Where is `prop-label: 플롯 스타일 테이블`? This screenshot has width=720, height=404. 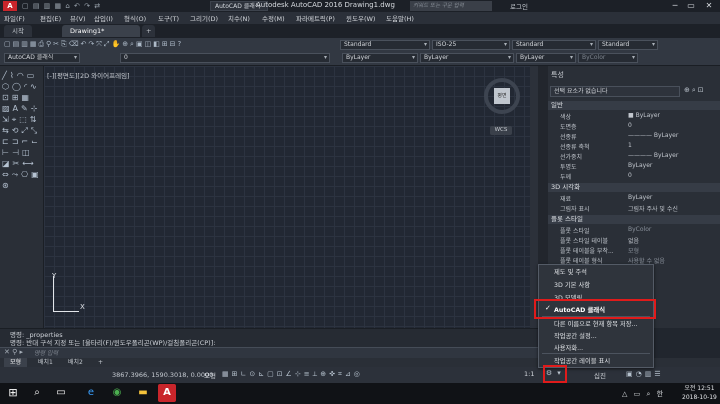 prop-label: 플롯 스타일 테이블 is located at coordinates (584, 241).